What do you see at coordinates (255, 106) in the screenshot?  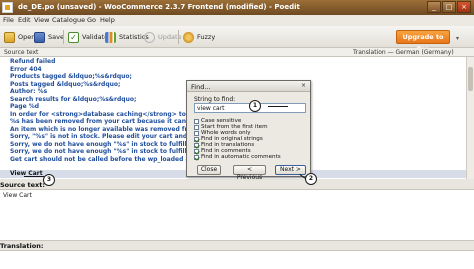 I see `callout-1: 1` at bounding box center [255, 106].